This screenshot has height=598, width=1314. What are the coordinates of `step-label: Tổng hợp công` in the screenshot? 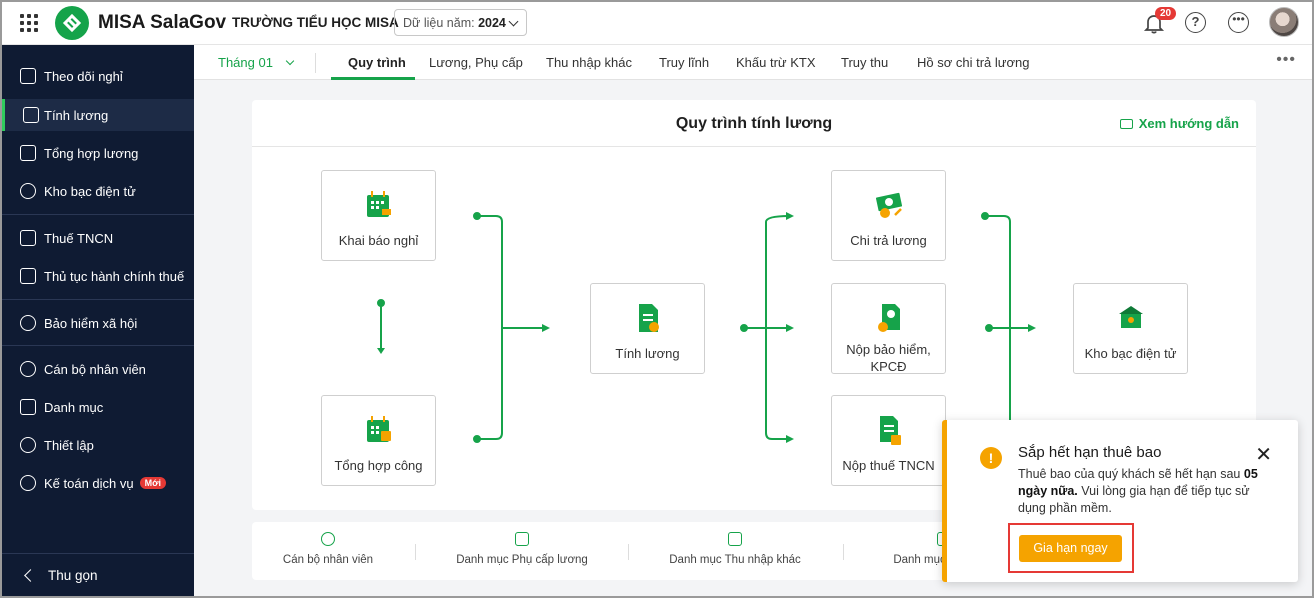 It's located at (378, 465).